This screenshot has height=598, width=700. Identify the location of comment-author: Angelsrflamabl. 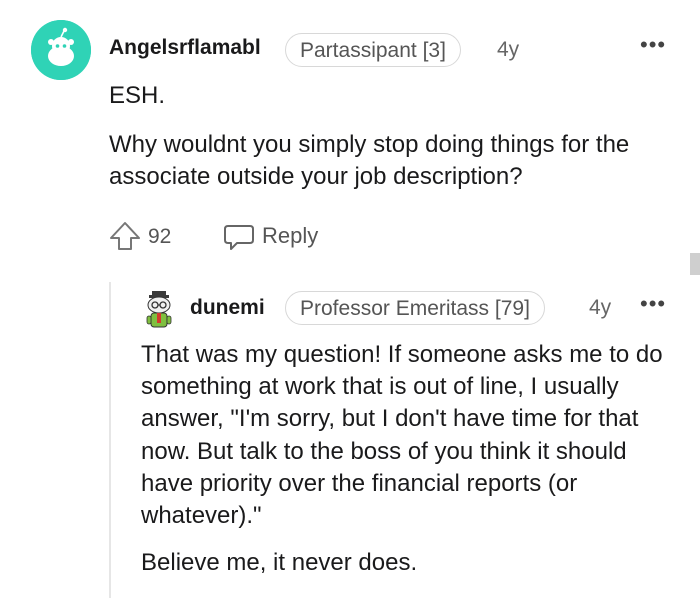
(185, 48).